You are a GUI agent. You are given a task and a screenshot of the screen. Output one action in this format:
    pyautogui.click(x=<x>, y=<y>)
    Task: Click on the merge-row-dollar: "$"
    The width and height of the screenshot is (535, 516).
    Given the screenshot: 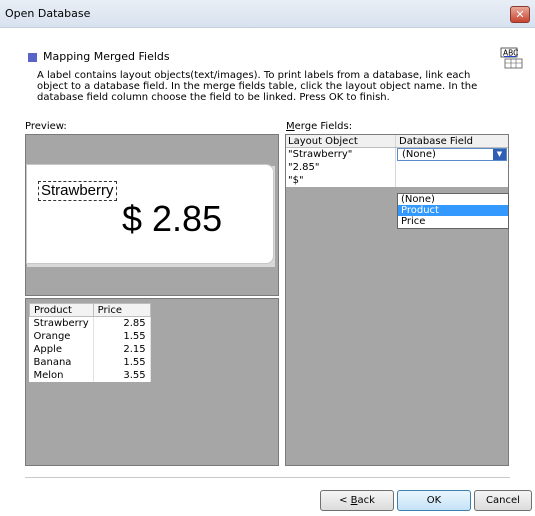 What is the action you would take?
    pyautogui.click(x=397, y=180)
    